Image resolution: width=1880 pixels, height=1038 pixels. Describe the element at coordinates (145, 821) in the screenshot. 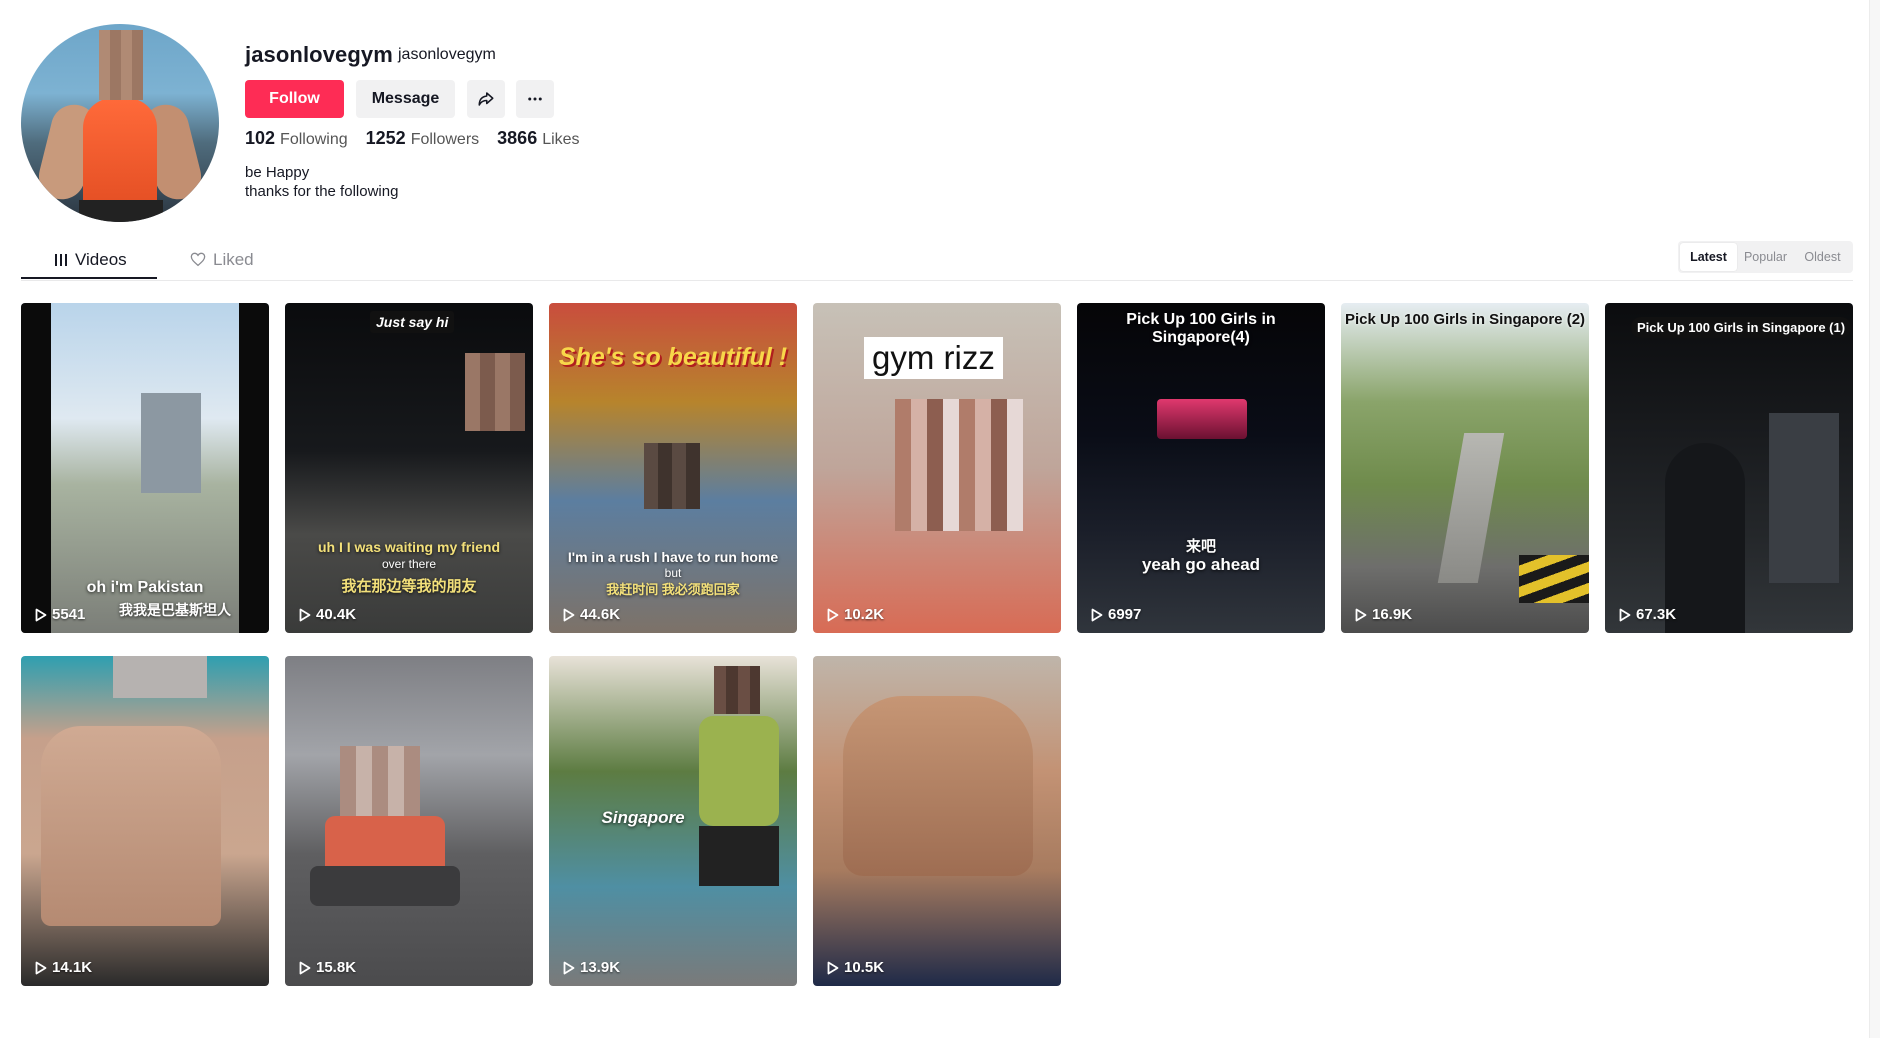

I see `video-card-8: 14.1K` at that location.